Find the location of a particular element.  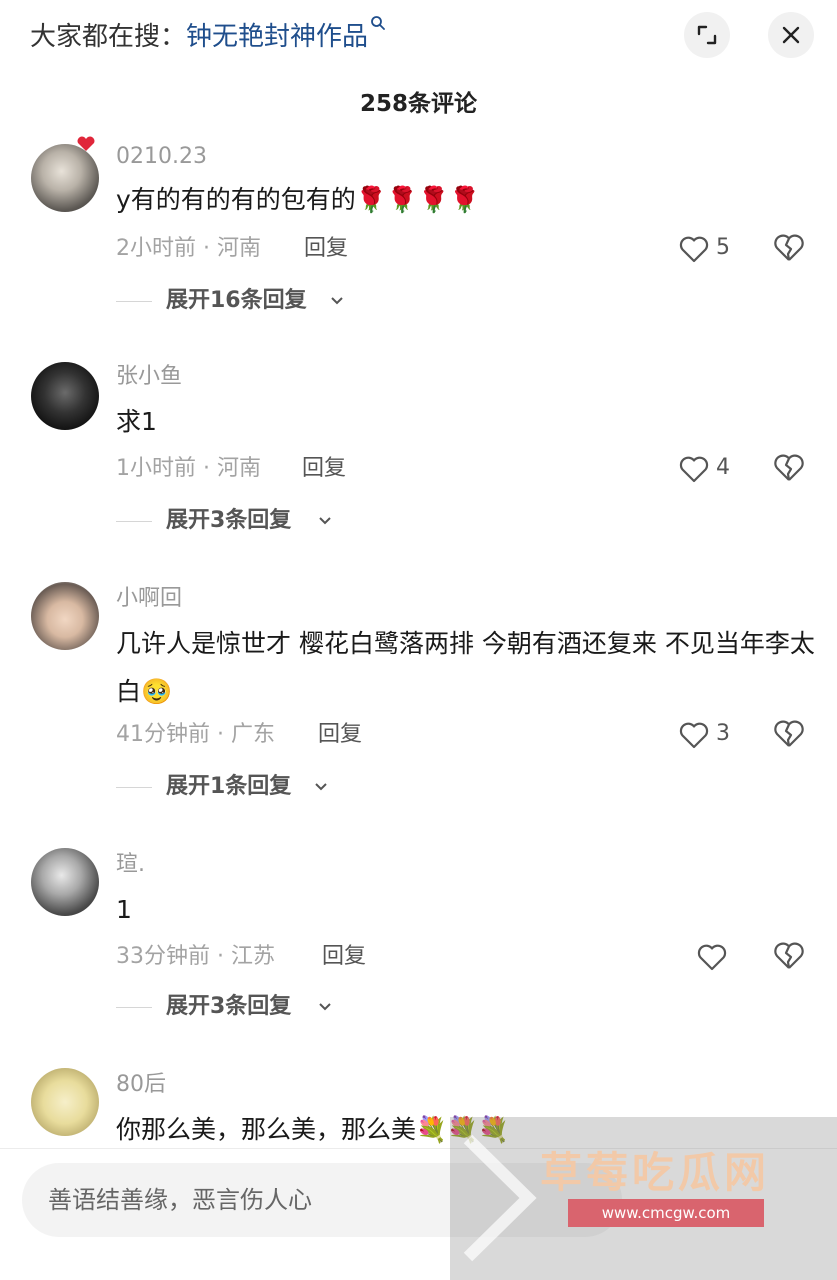

like-button: 3 is located at coordinates (711, 735).